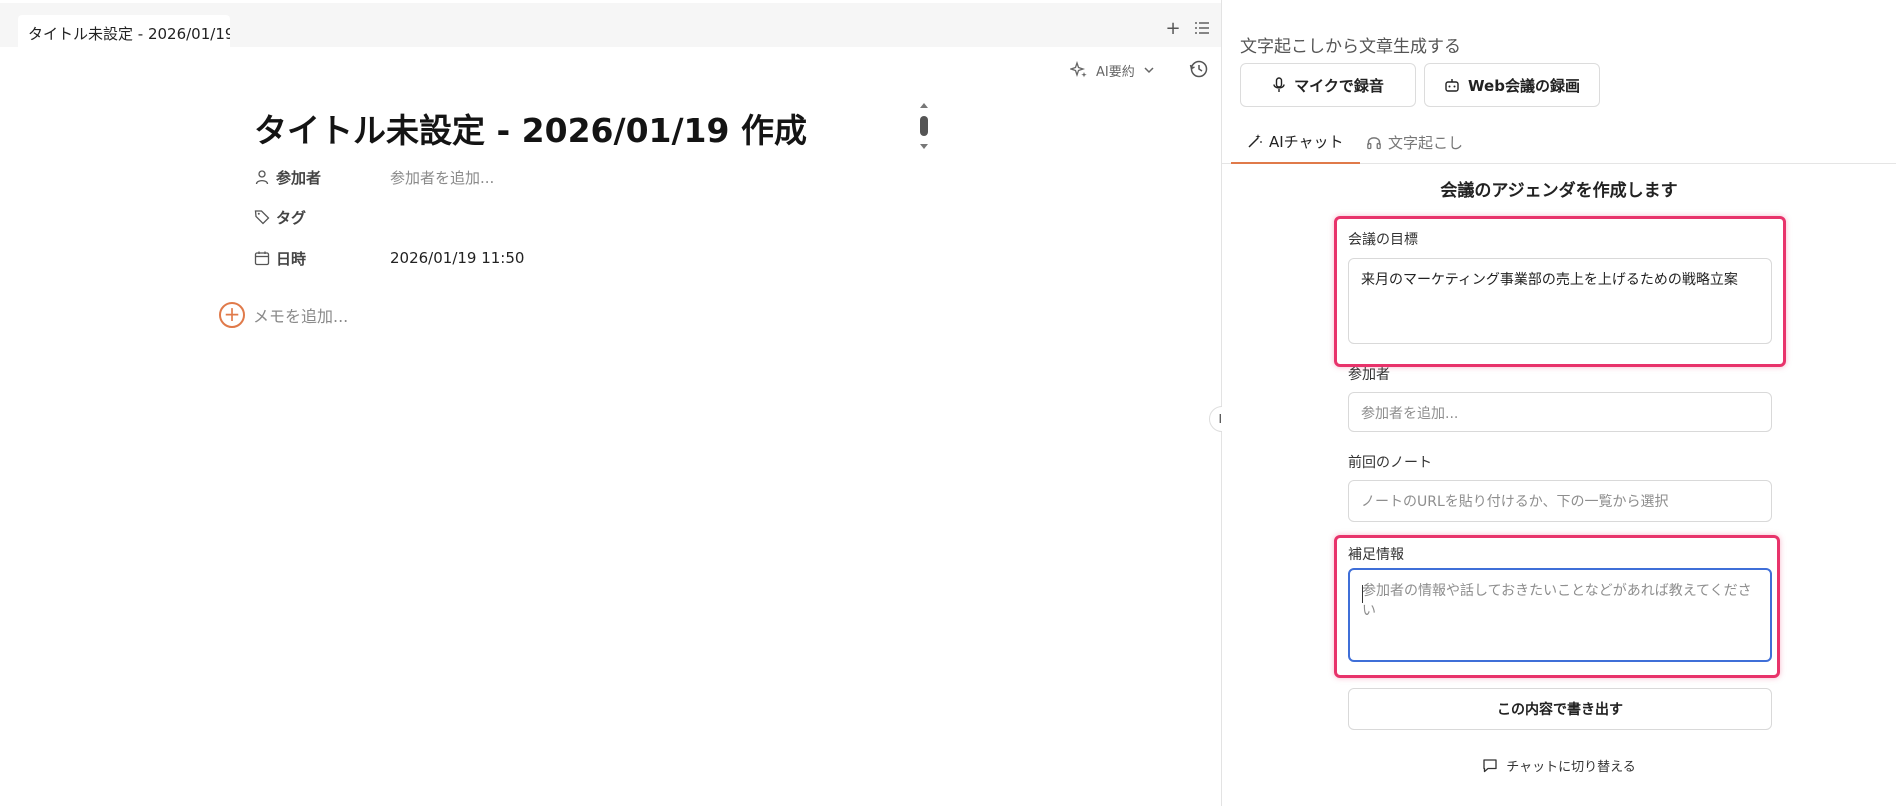 The image size is (1896, 806). I want to click on robot-icon, so click(1452, 85).